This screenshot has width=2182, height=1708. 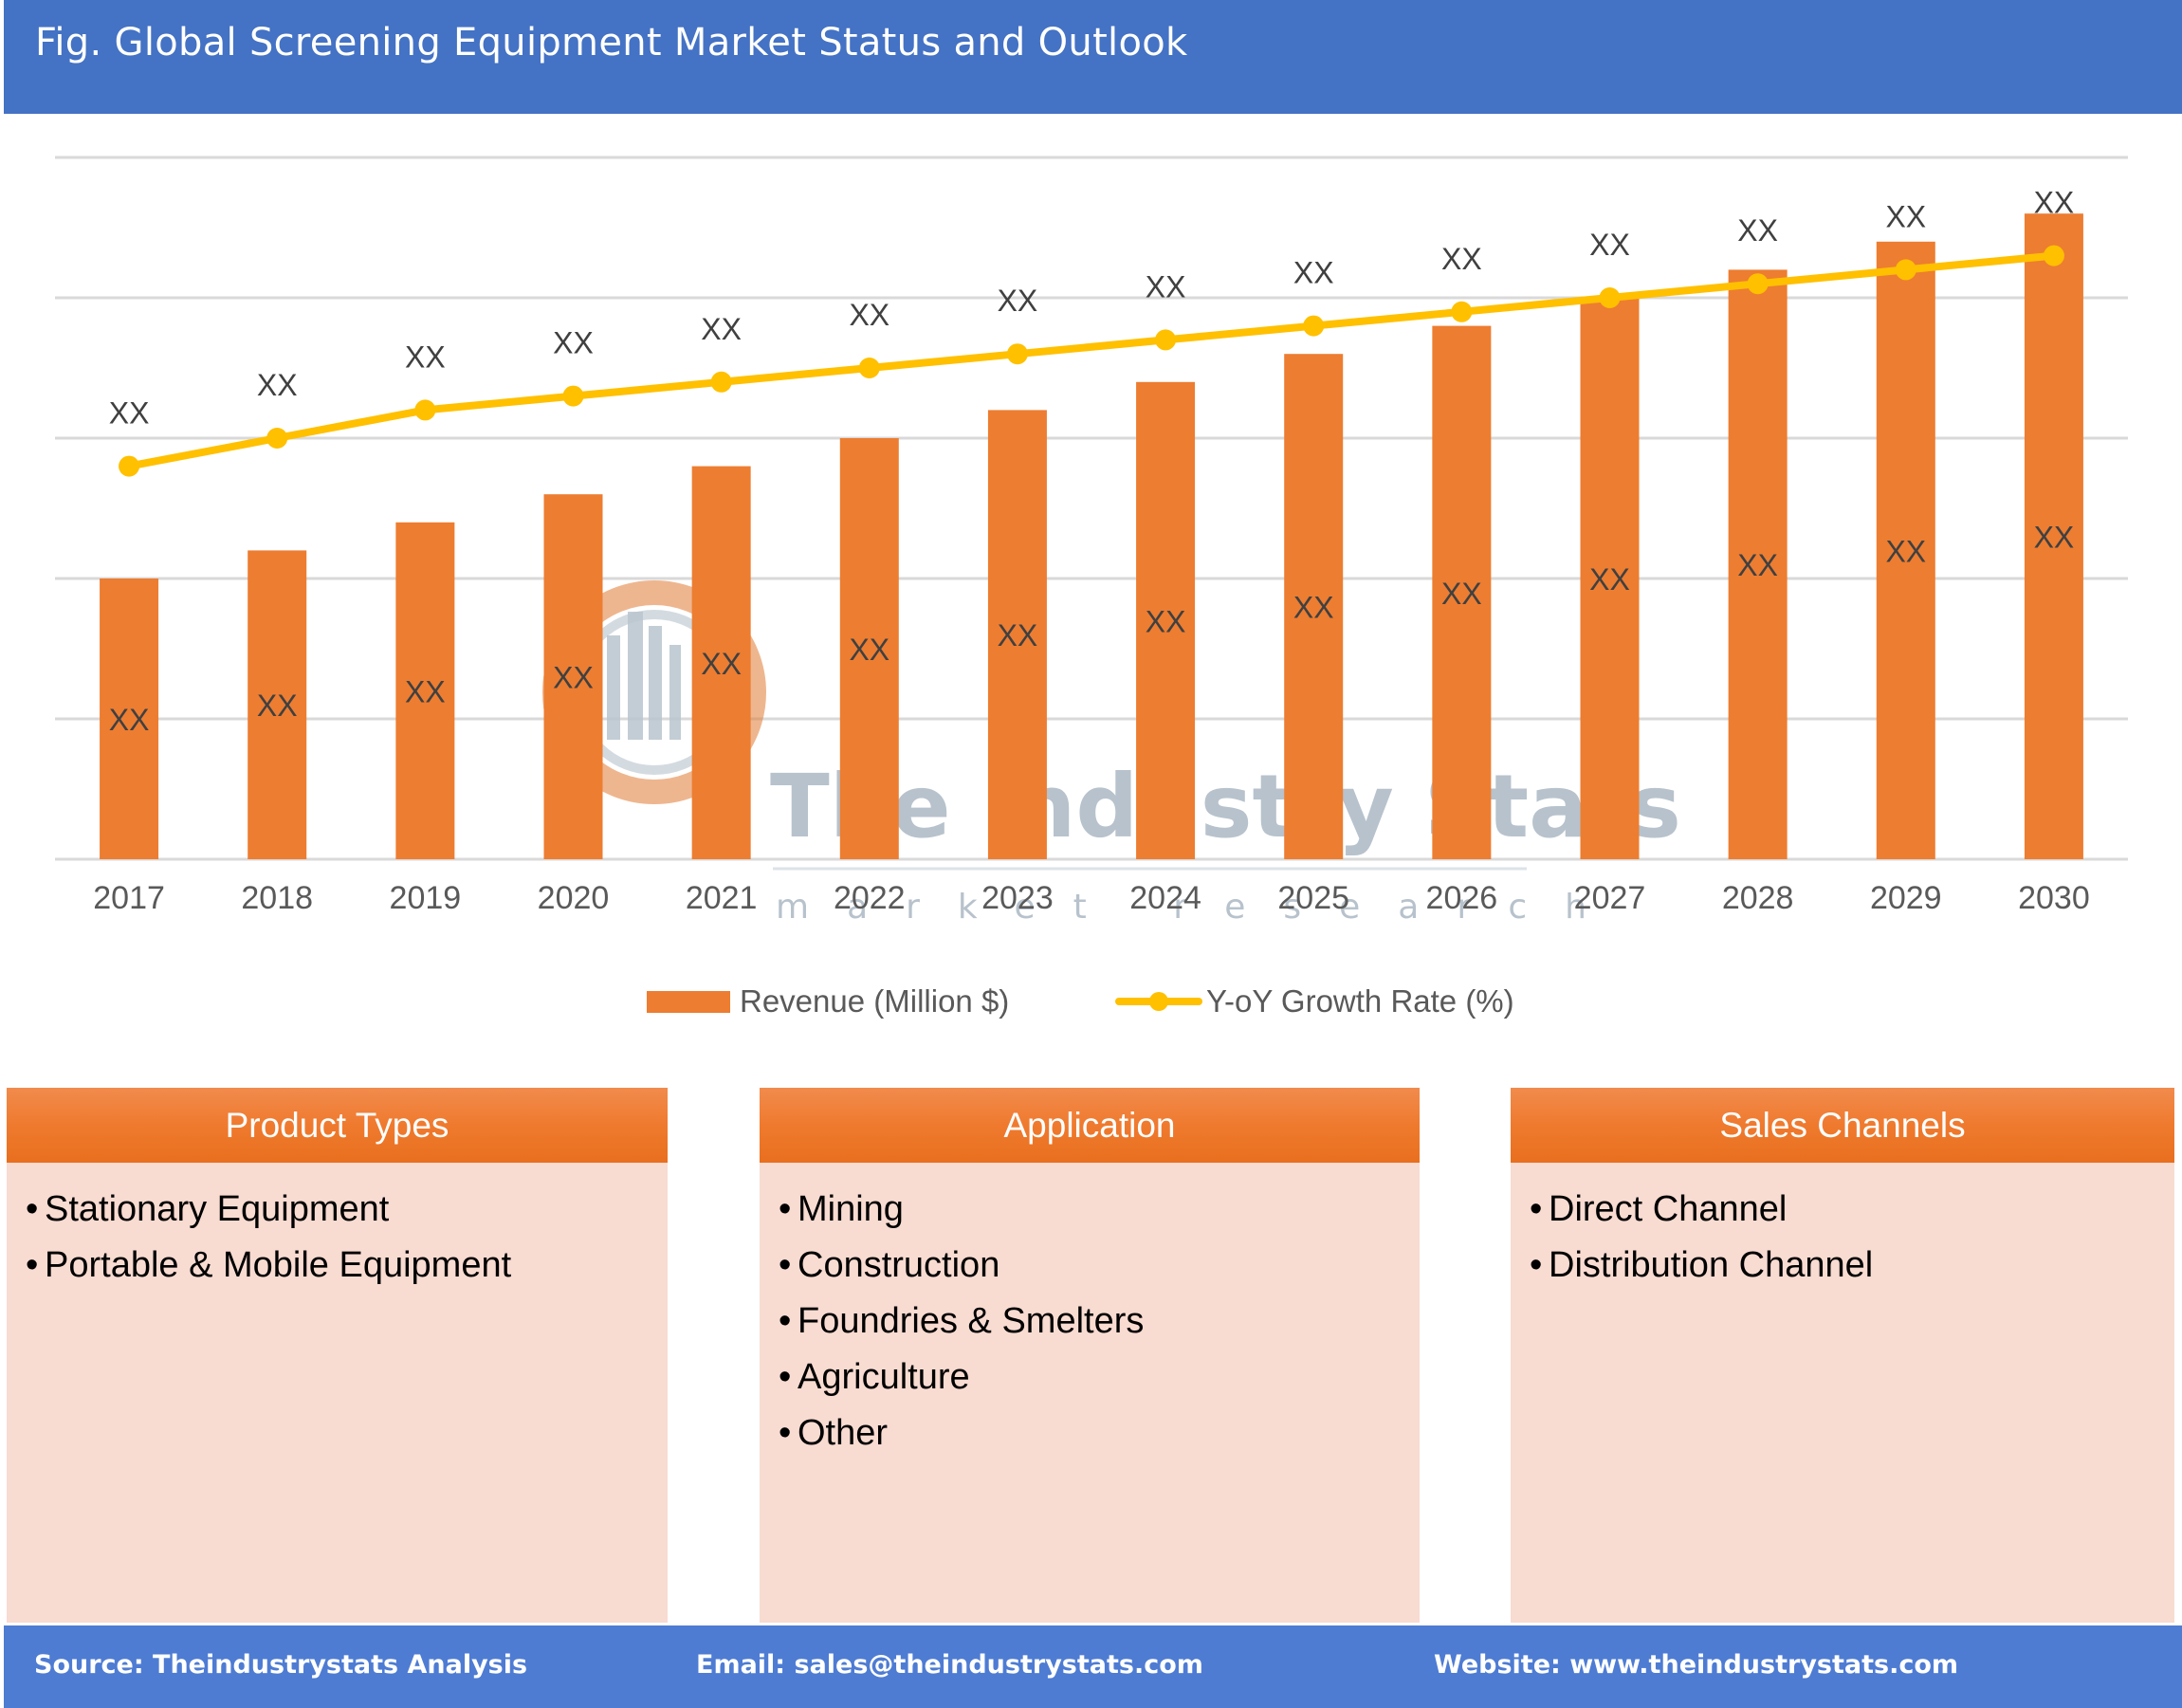 I want to click on list-item-label: Portable & Mobile Equipment, so click(x=278, y=1265).